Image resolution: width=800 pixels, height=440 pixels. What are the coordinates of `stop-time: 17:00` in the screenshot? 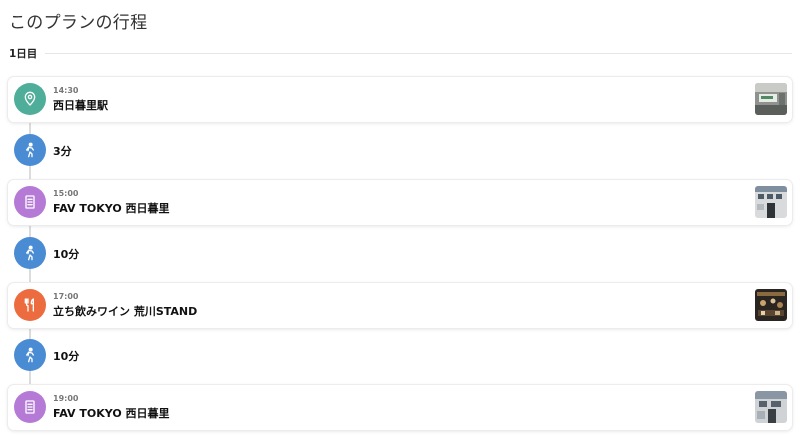 It's located at (66, 296).